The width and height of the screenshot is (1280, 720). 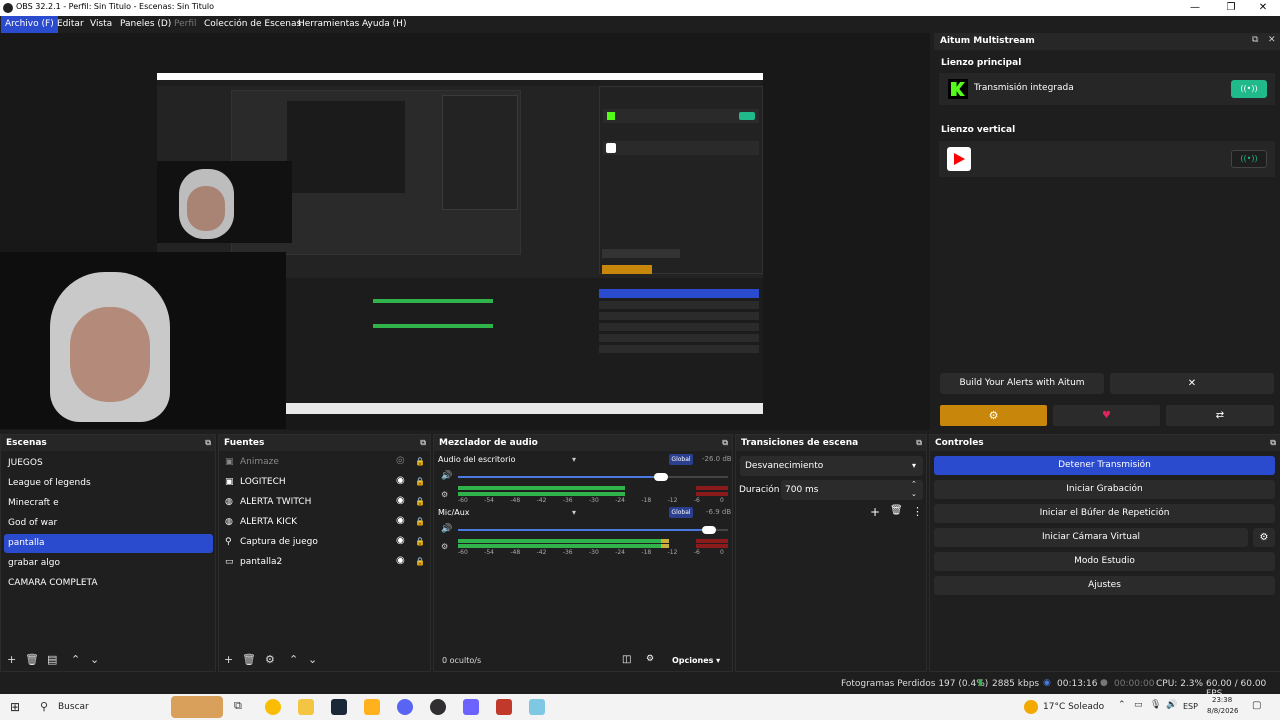 I want to click on transition-select: Desvanecimiento ▾, so click(x=831, y=466).